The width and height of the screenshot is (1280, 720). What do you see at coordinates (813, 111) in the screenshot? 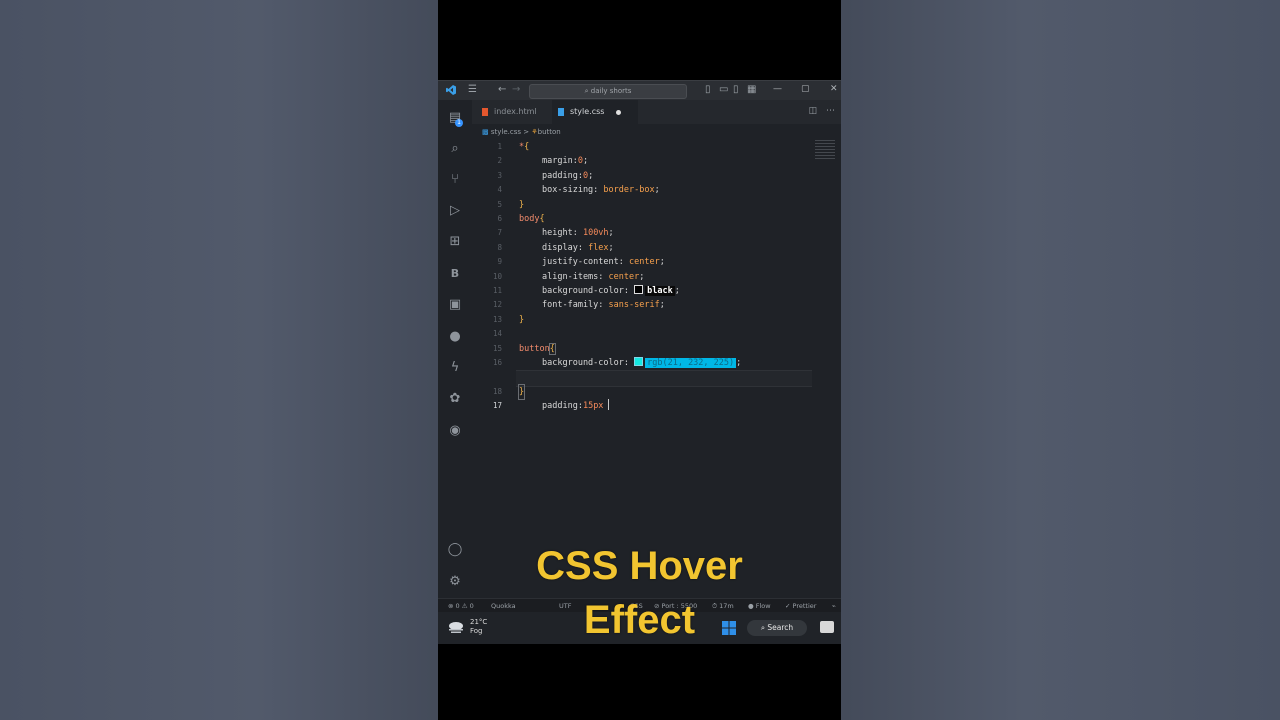
I see `split-editor-icon: ◫` at bounding box center [813, 111].